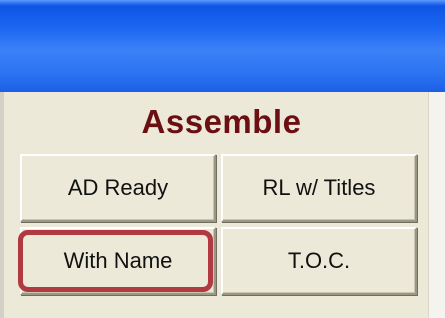  I want to click on with-name-button: With Name, so click(118, 261).